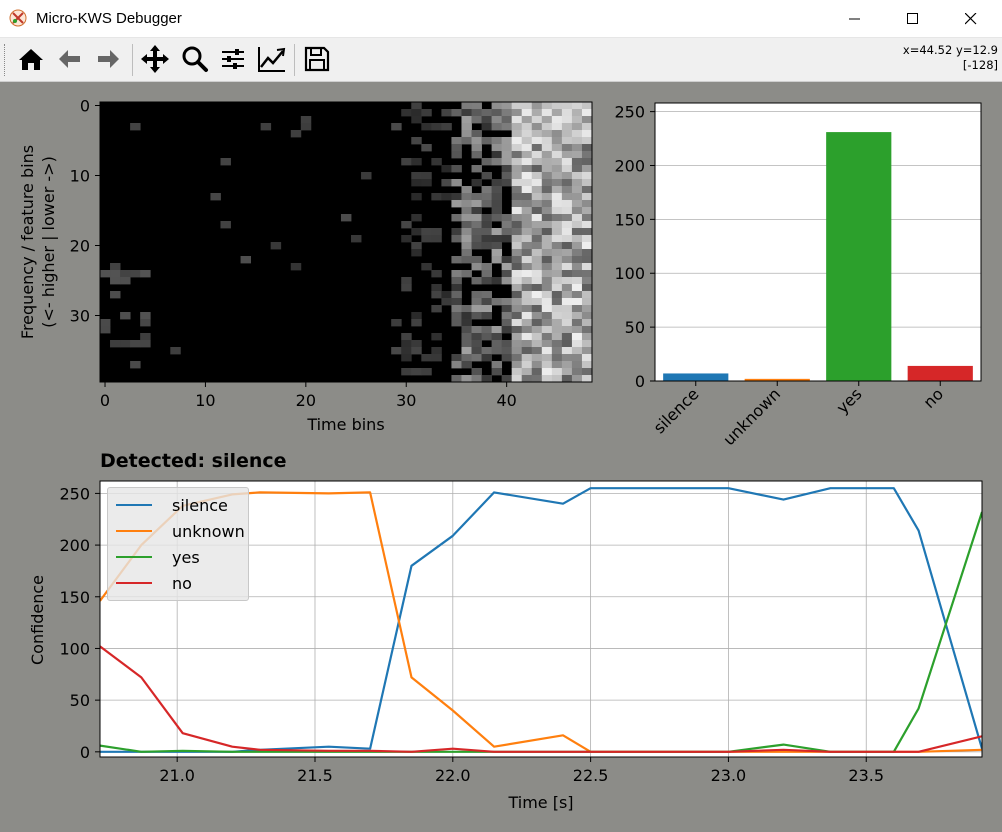 This screenshot has width=1002, height=832. What do you see at coordinates (155, 59) in the screenshot?
I see `pan-button` at bounding box center [155, 59].